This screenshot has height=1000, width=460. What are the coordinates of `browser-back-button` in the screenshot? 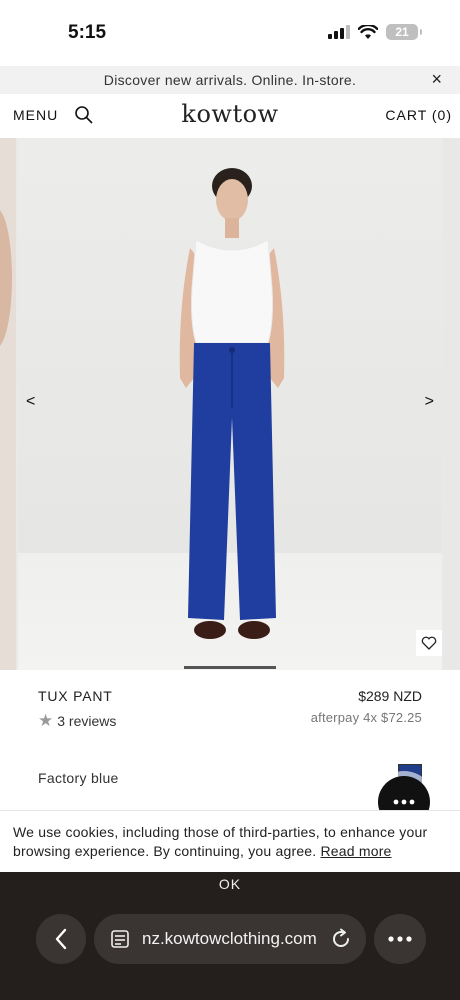 It's located at (61, 939).